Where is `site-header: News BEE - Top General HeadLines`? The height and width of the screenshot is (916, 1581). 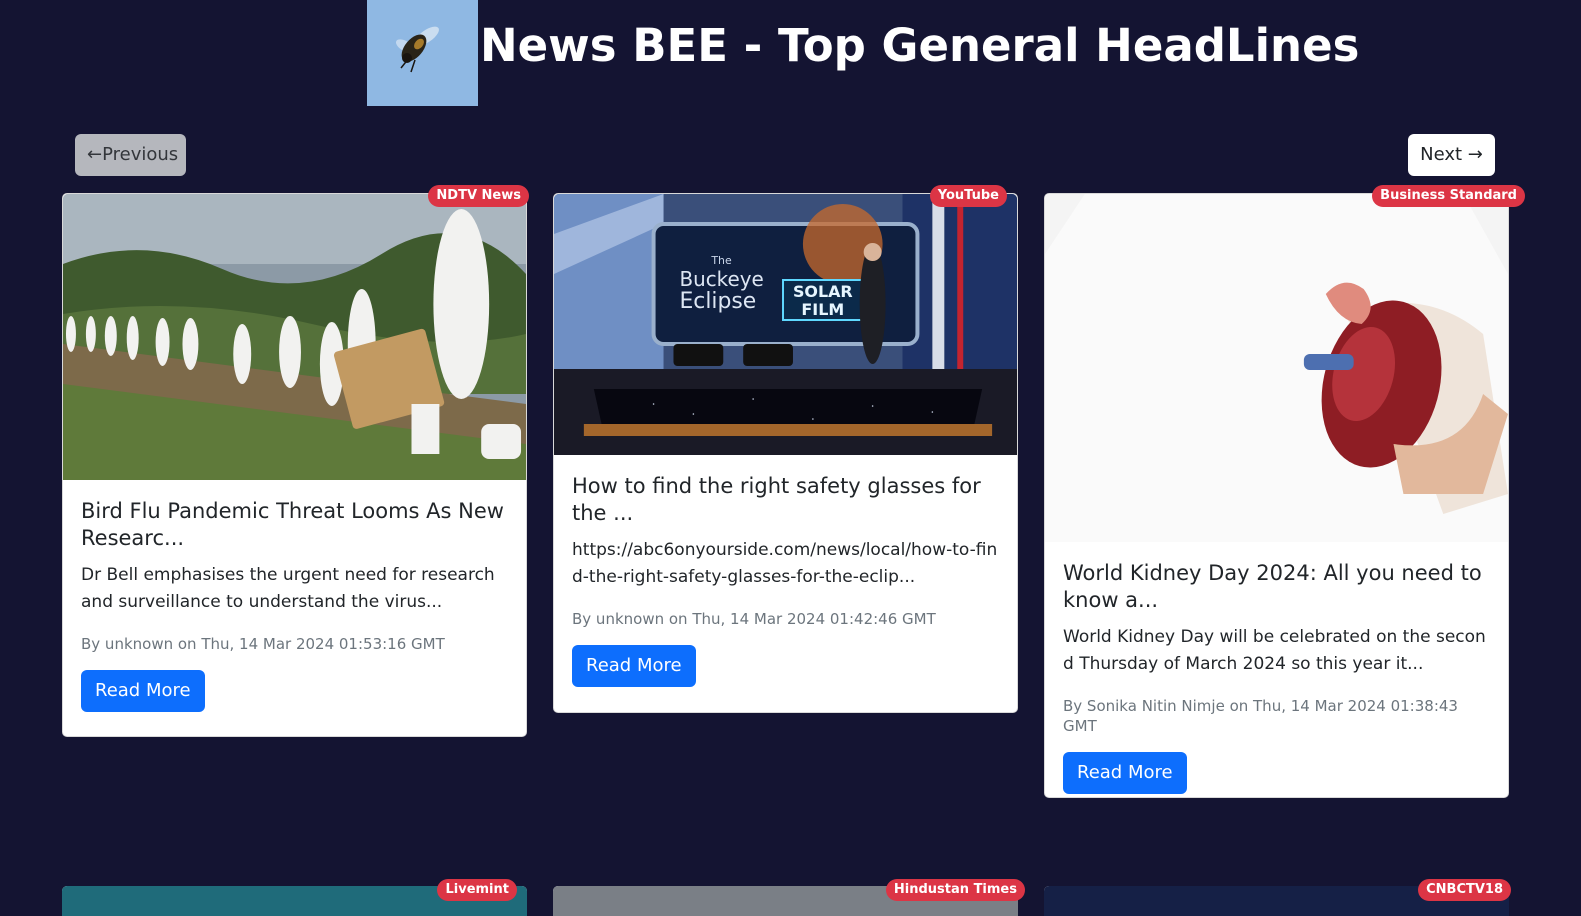 site-header: News BEE - Top General HeadLines is located at coordinates (790, 55).